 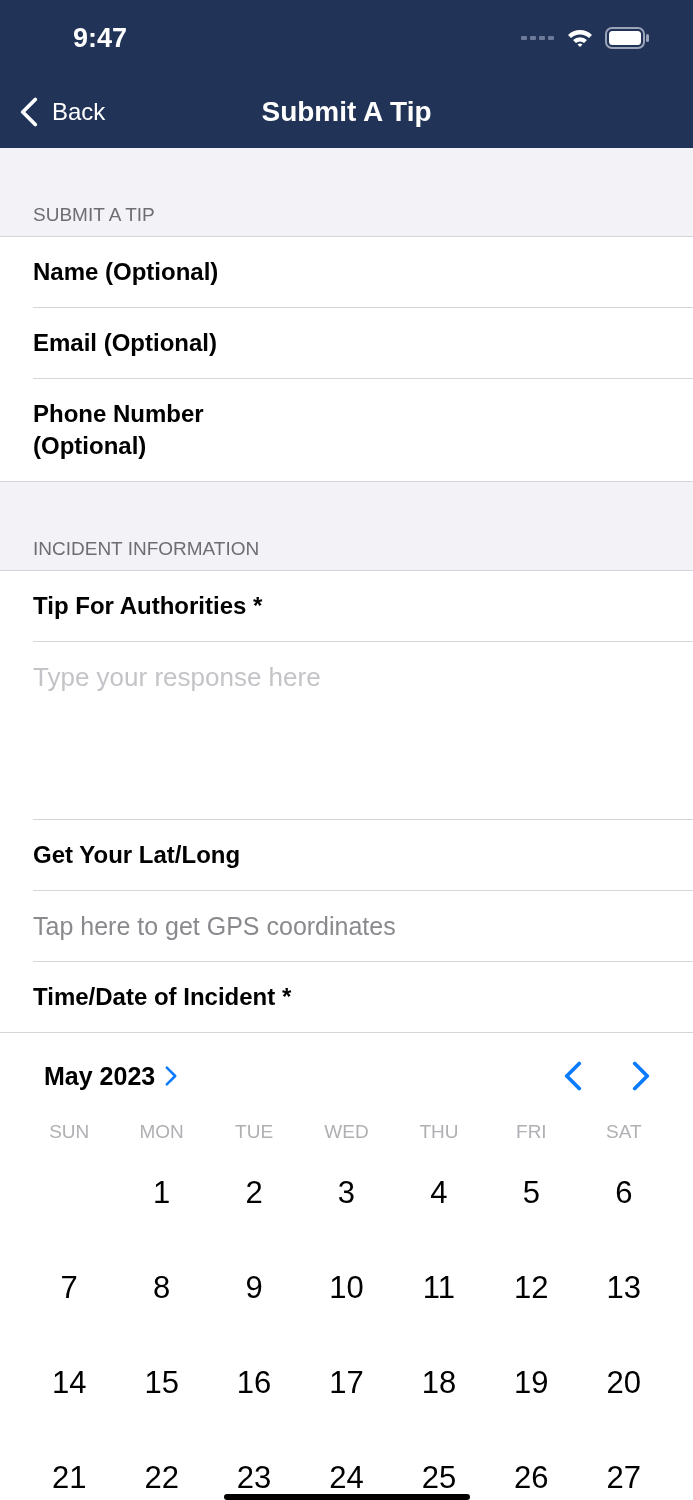 I want to click on calendar-day: 24, so click(x=346, y=1477).